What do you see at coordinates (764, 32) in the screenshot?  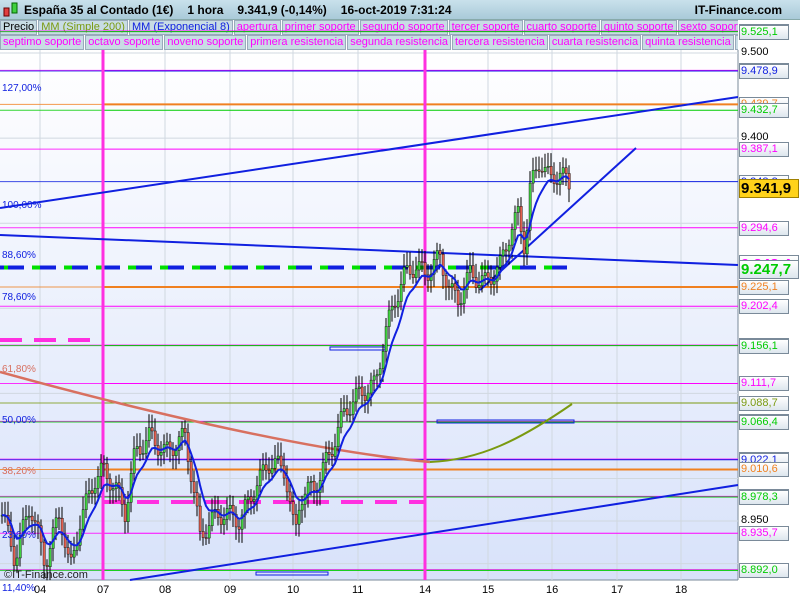 I see `price-level-label: 9.525,1` at bounding box center [764, 32].